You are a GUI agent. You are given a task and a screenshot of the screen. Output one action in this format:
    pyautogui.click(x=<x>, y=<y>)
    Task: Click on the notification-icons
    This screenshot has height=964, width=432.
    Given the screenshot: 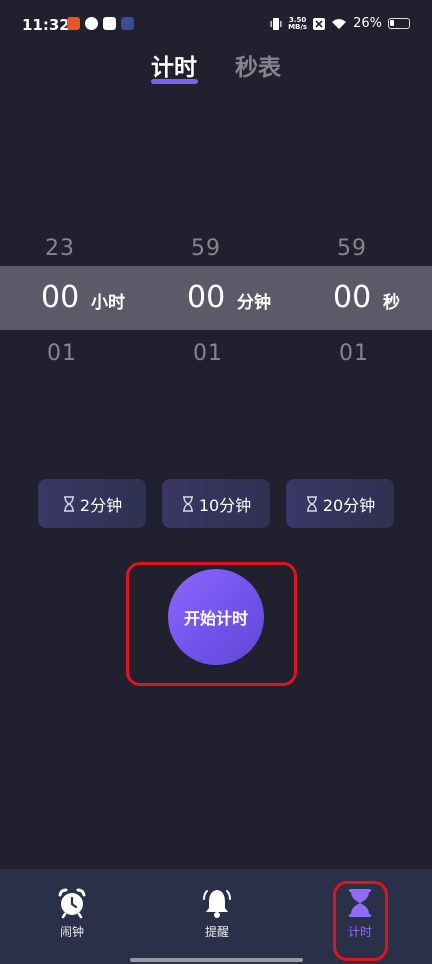 What is the action you would take?
    pyautogui.click(x=100, y=23)
    